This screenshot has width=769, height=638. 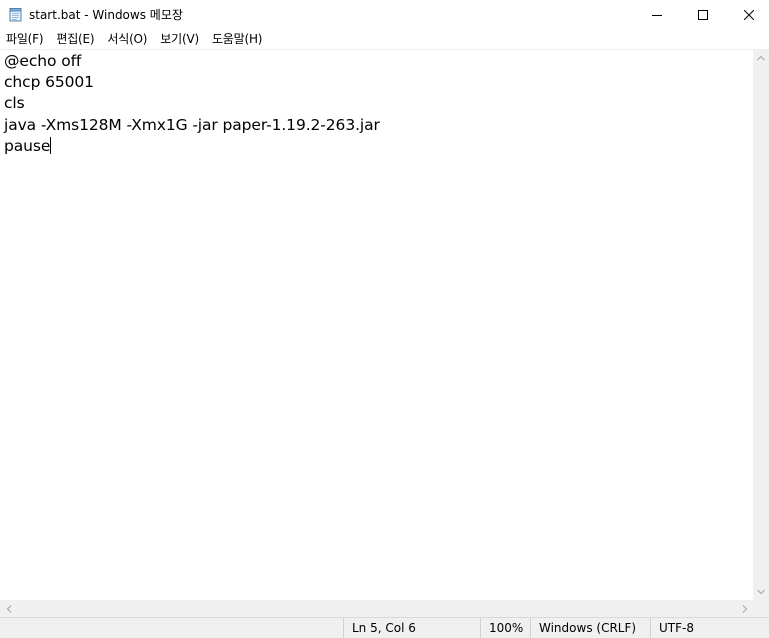 I want to click on status-bar: Ln 5, Col 6 100% Windows (CRLF) UTF-8, so click(x=384, y=627).